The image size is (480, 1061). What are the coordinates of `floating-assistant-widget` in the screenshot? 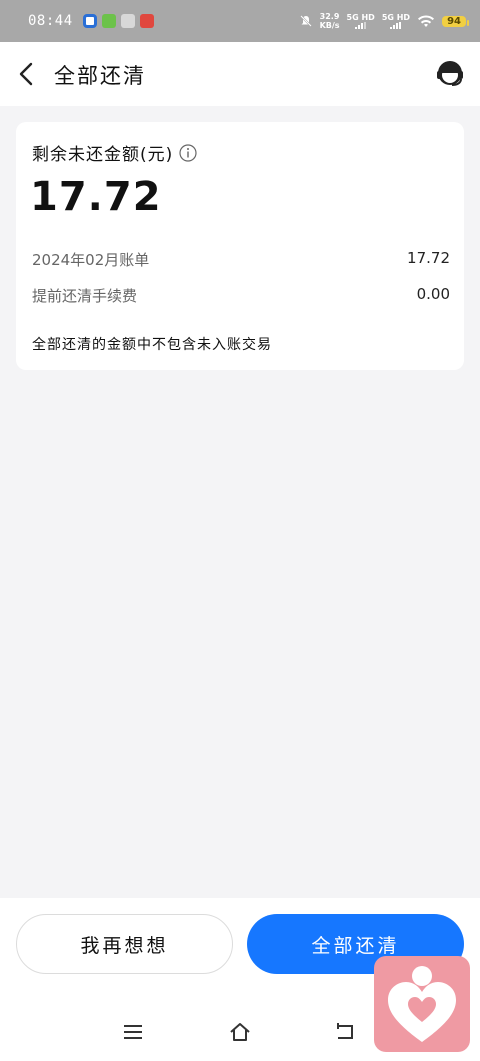 It's located at (422, 1004).